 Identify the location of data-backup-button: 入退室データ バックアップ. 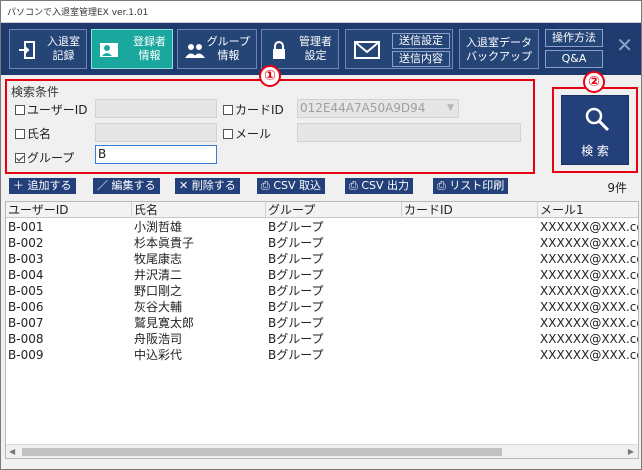
(499, 49).